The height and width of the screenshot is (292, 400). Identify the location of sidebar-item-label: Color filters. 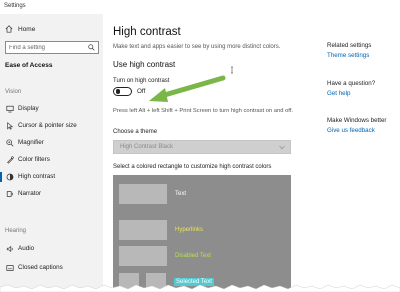
(34, 159).